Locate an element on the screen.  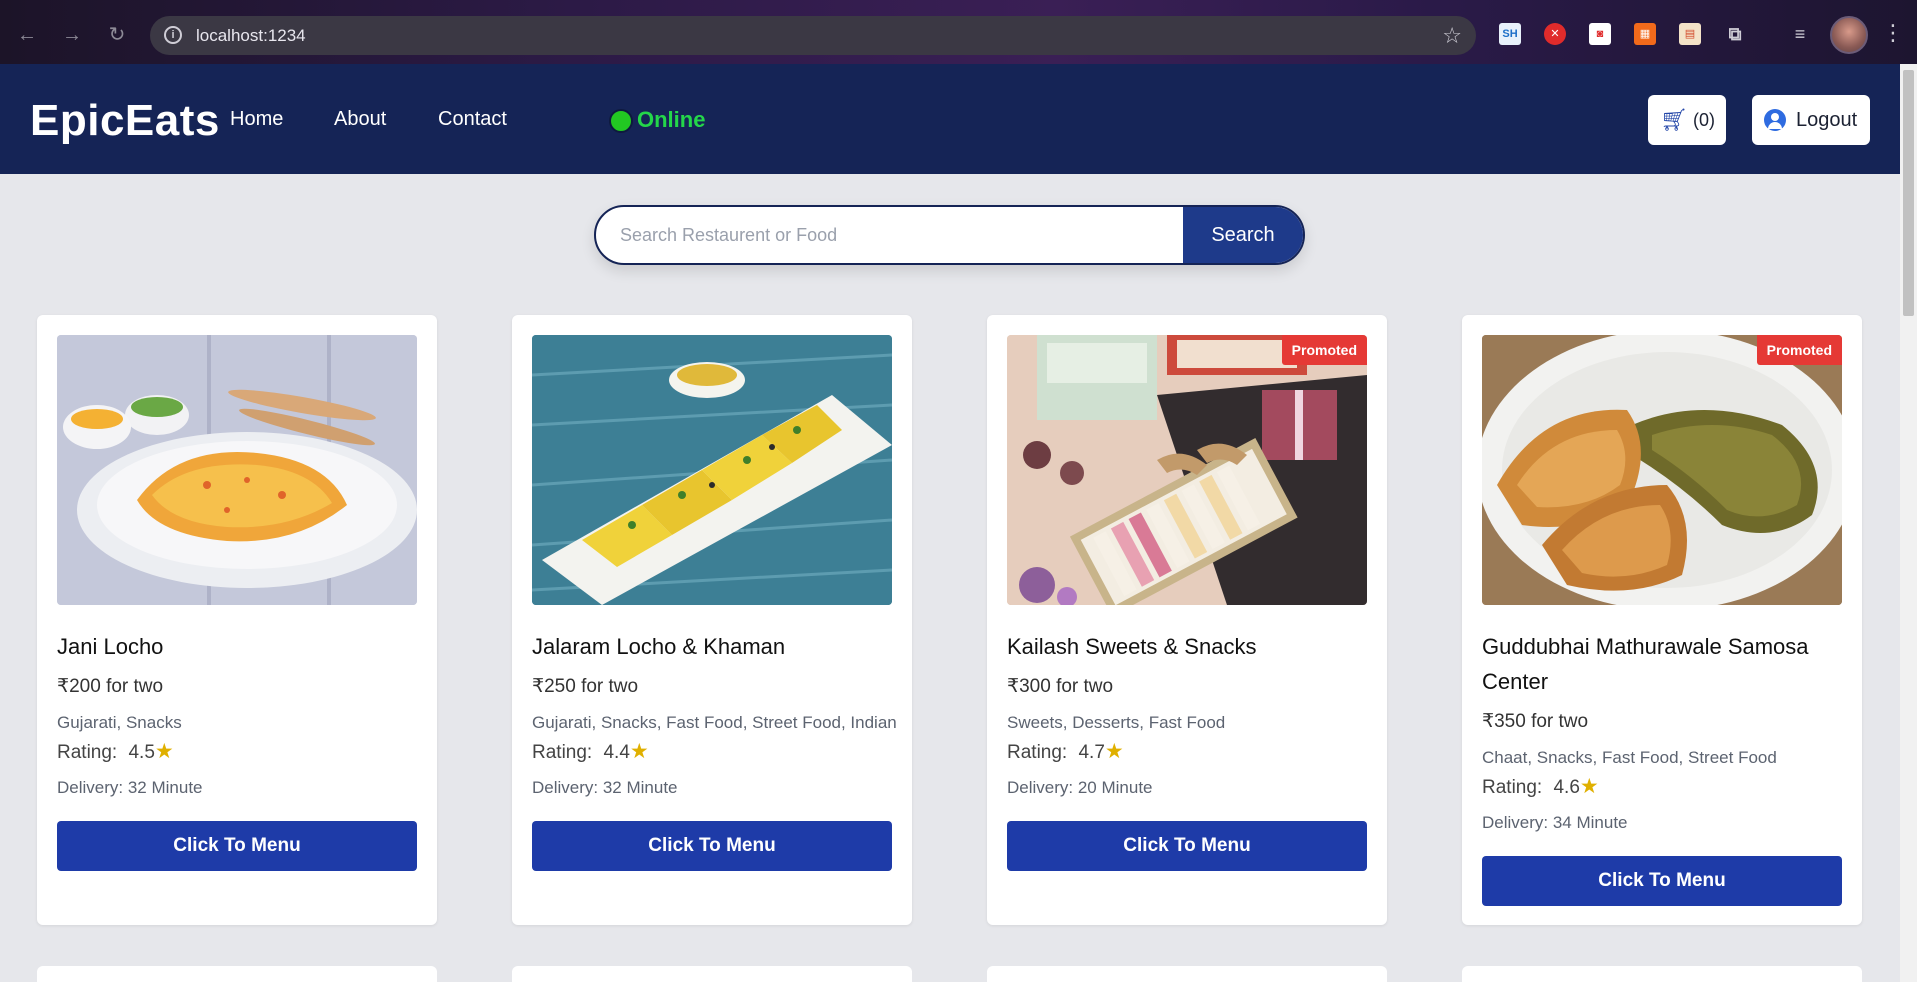
restaurant-cuisine: Sweets, Desserts, Fast Food is located at coordinates (1116, 722).